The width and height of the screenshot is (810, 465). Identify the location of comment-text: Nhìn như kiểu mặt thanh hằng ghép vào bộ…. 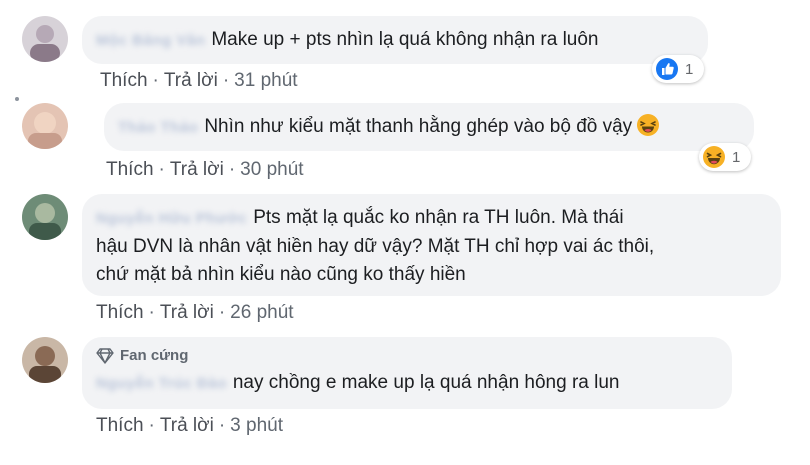
(418, 126).